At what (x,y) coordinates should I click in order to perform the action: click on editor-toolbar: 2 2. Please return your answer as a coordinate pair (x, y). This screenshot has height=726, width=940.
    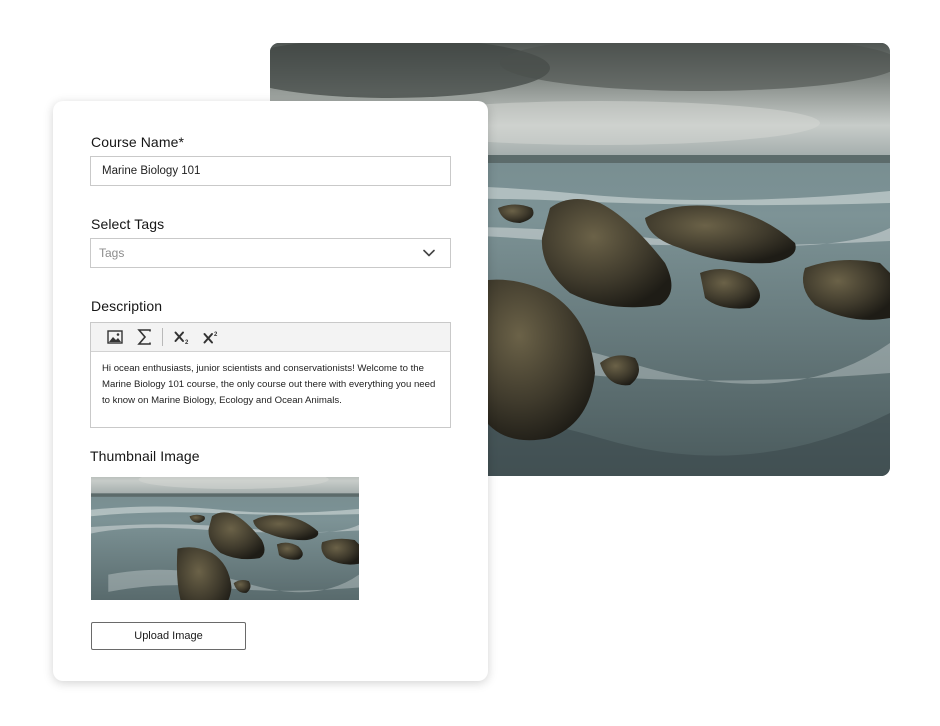
    Looking at the image, I should click on (270, 337).